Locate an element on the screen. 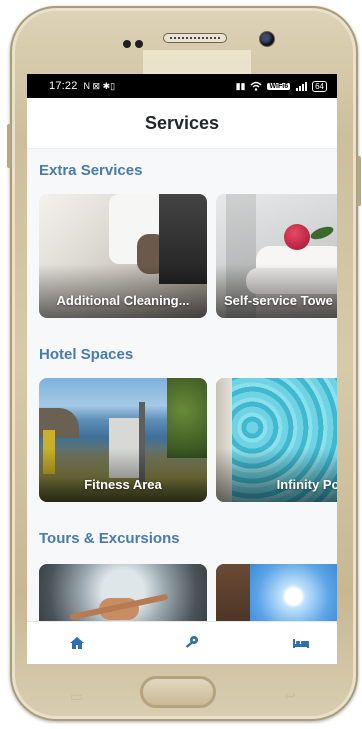 The image size is (362, 729). sensor-area is located at coordinates (197, 63).